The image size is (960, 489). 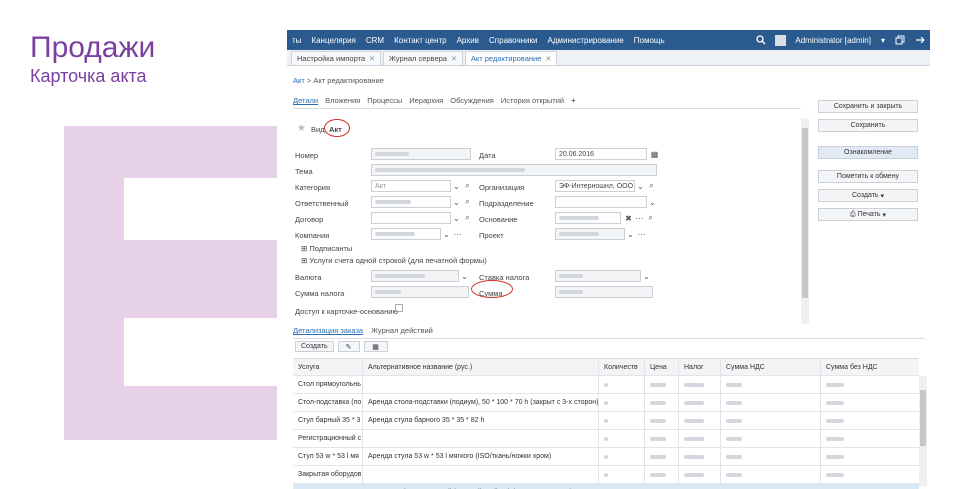 I want to click on tab-action-log: Журнал действий, so click(x=402, y=330).